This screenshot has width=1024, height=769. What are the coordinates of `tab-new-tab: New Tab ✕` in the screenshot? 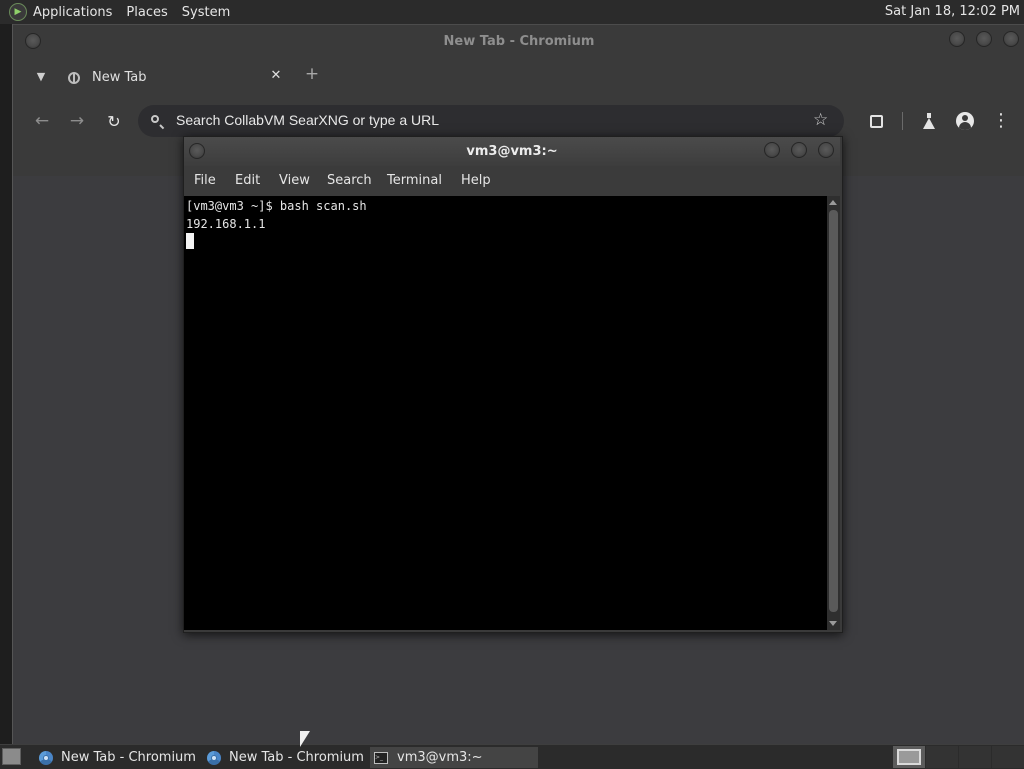 It's located at (176, 80).